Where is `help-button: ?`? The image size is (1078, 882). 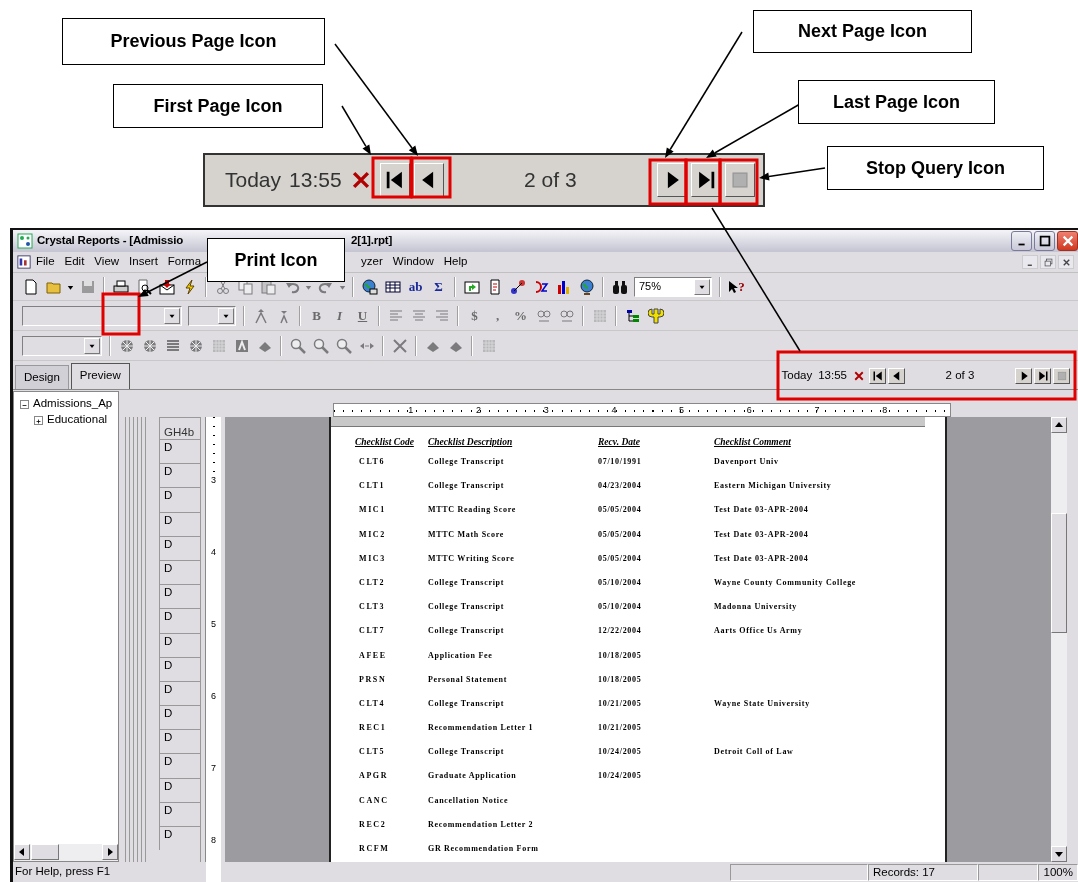 help-button: ? is located at coordinates (736, 286).